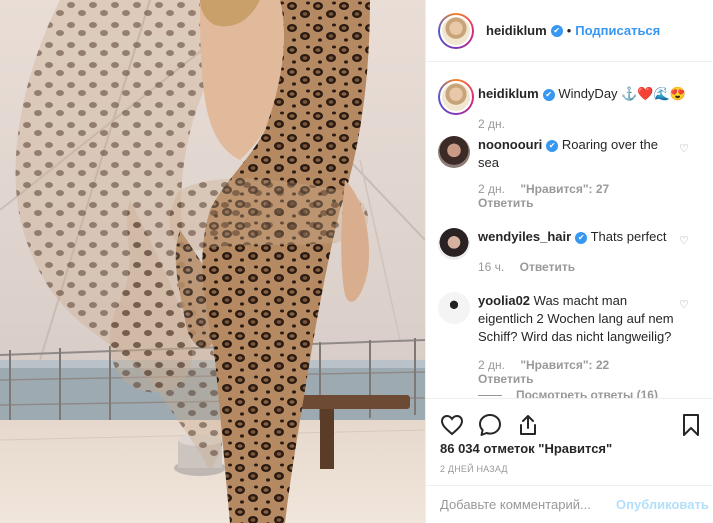  Describe the element at coordinates (628, 236) in the screenshot. I see `comment-text: Thats perfect` at that location.